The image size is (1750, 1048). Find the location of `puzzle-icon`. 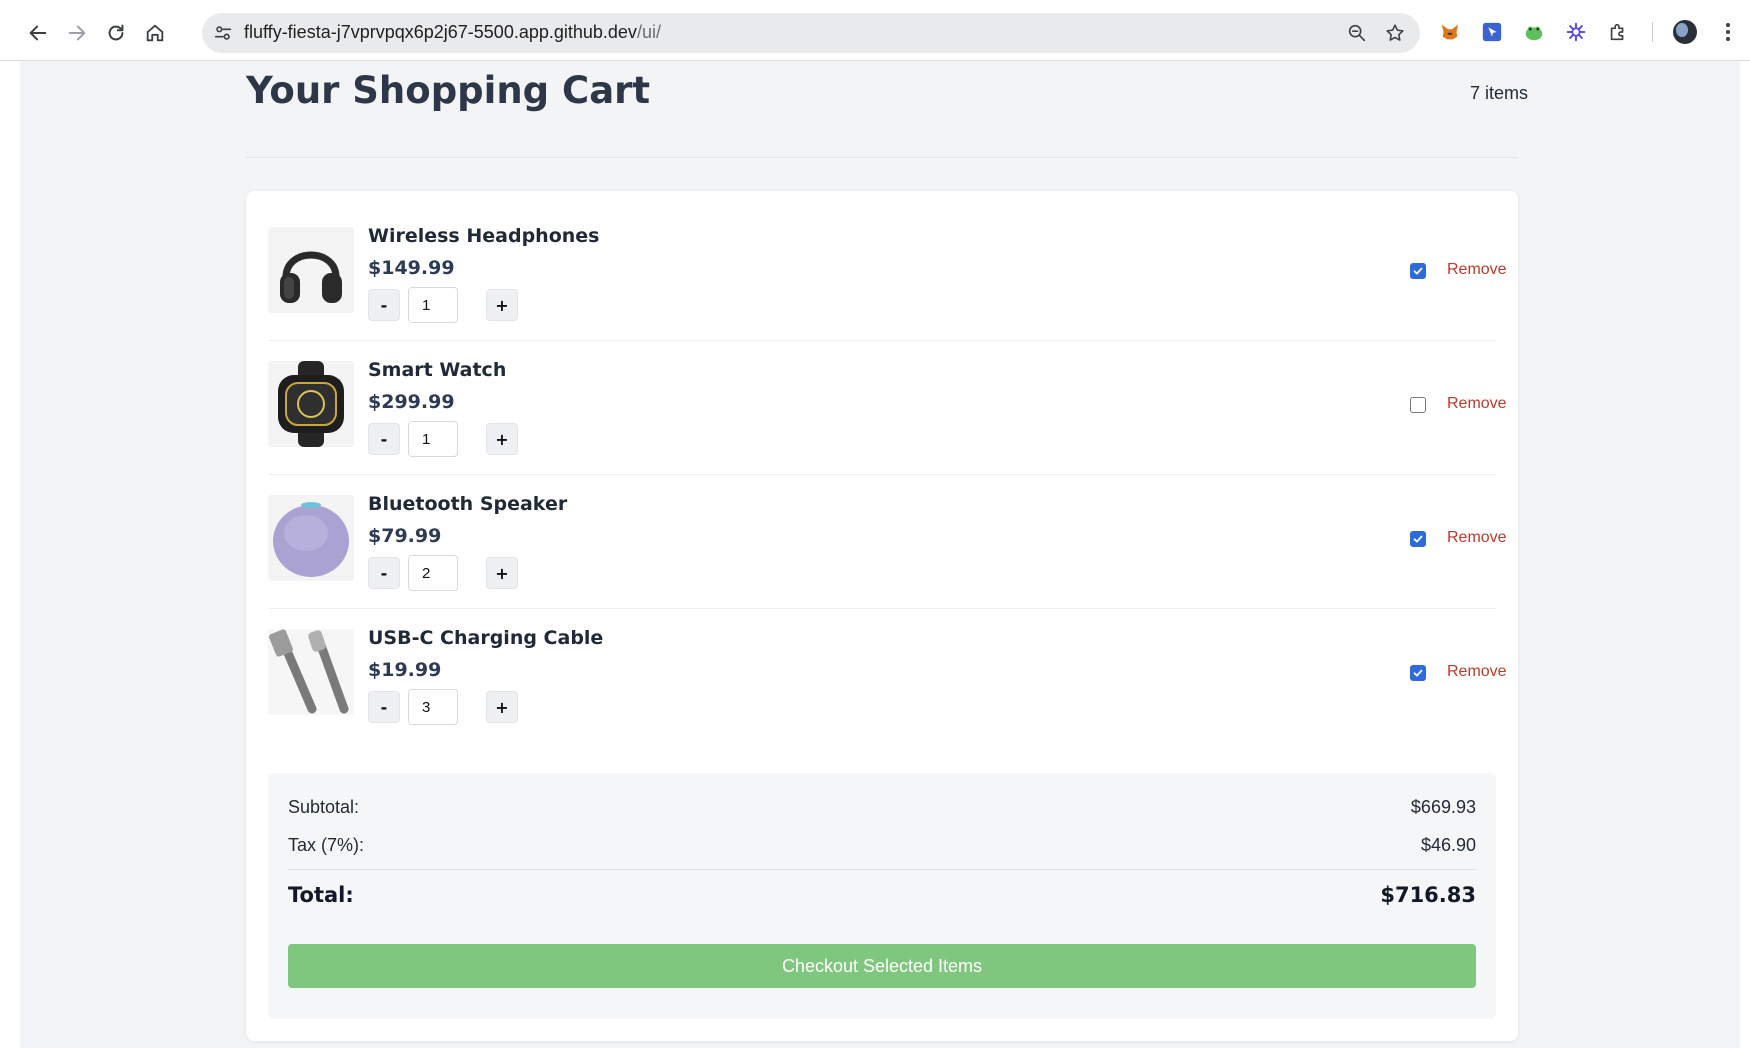

puzzle-icon is located at coordinates (1618, 32).